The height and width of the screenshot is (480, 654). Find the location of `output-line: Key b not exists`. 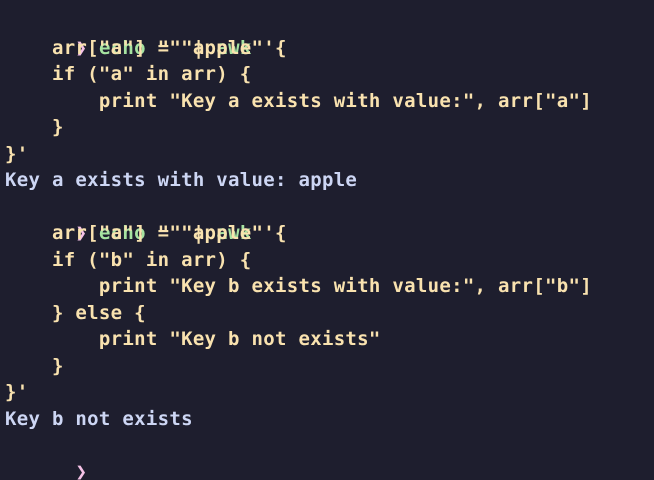

output-line: Key b not exists is located at coordinates (99, 418).